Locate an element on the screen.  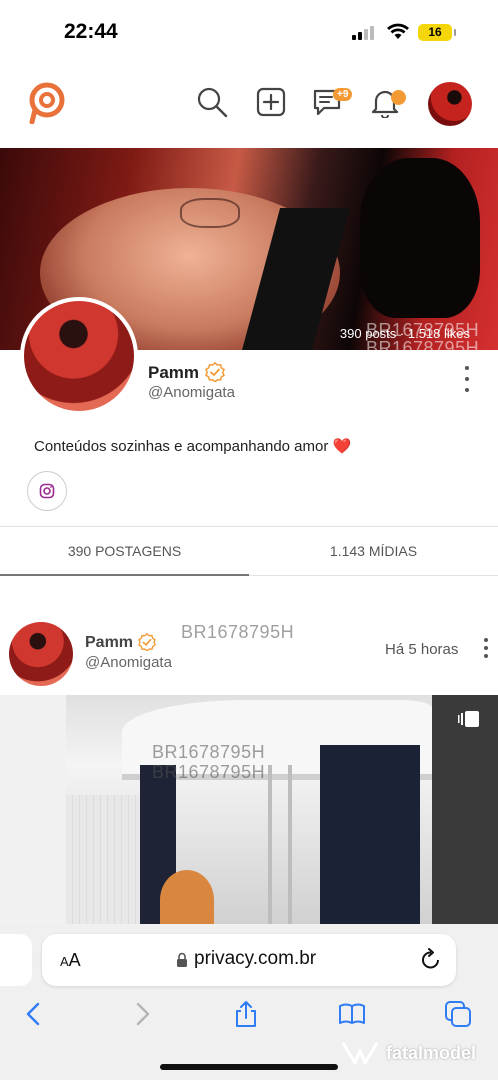
post-verified-badge-icon is located at coordinates (147, 642).